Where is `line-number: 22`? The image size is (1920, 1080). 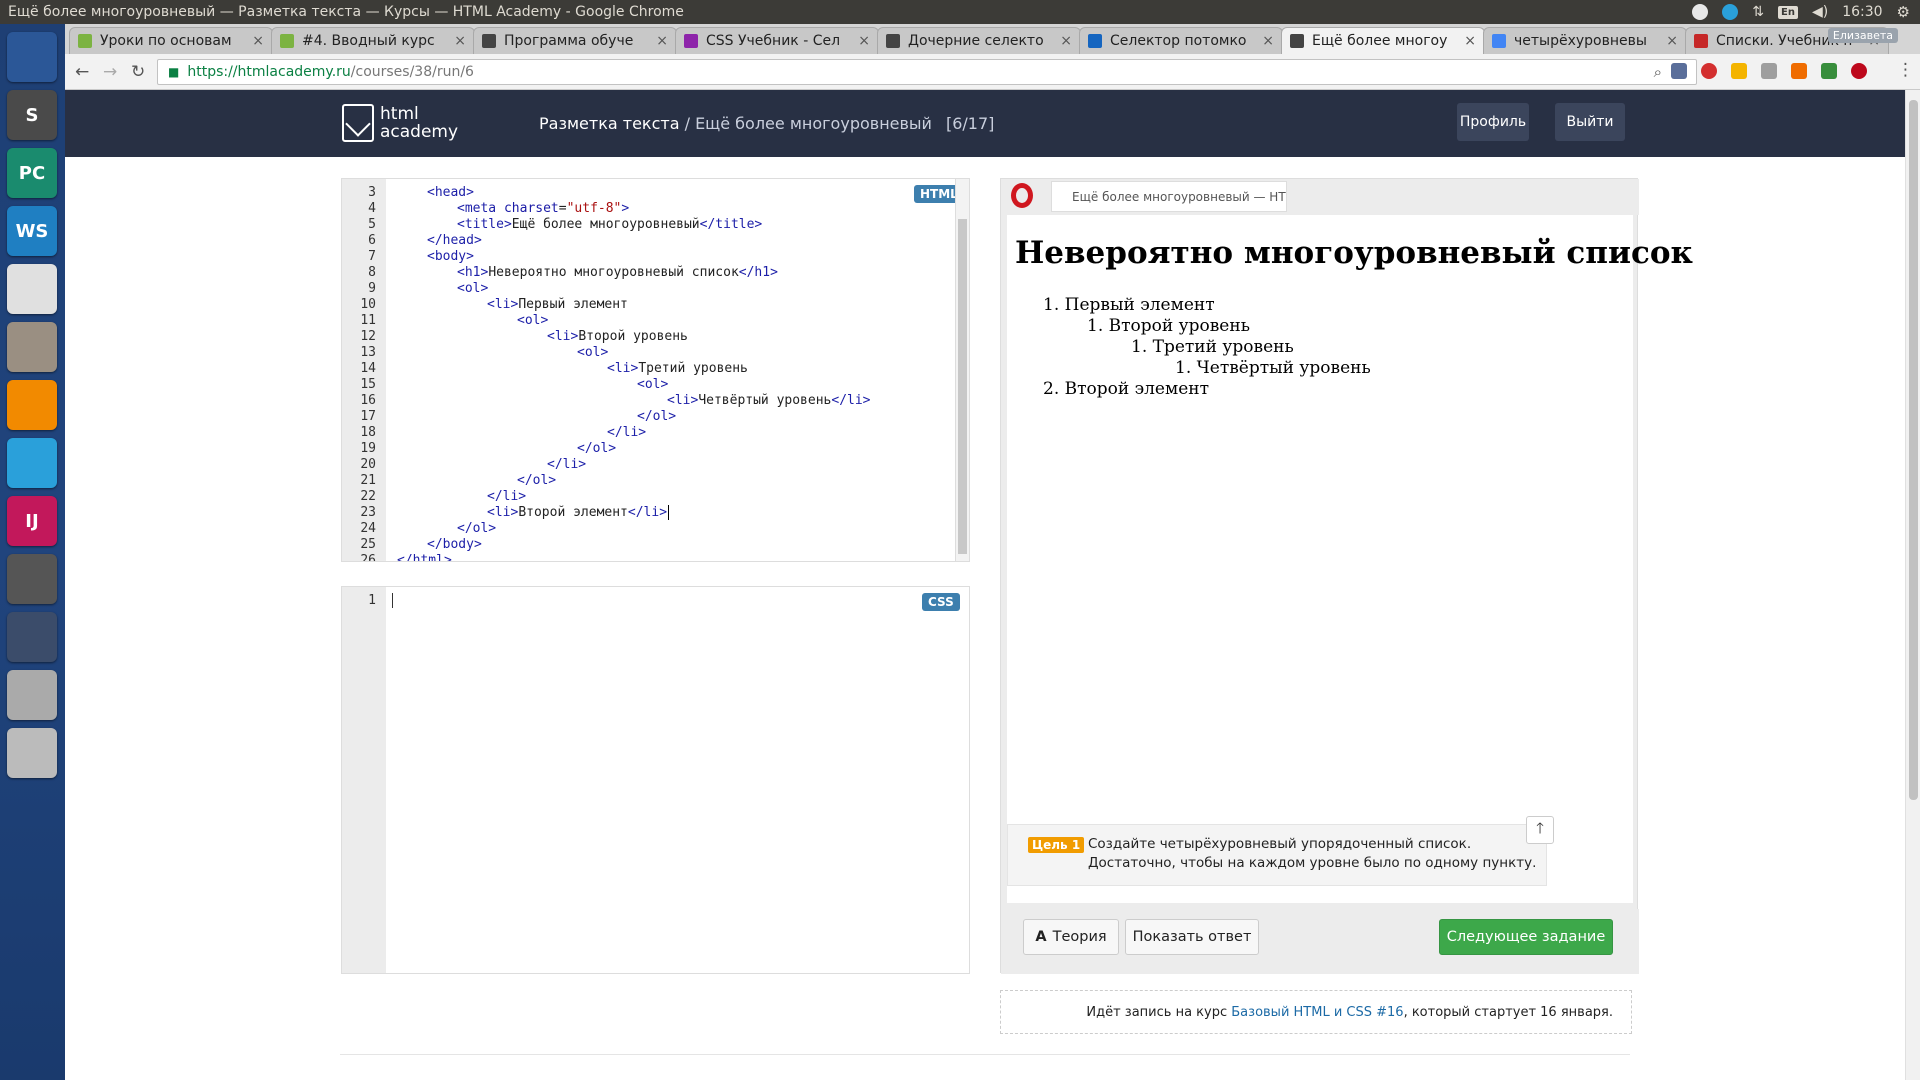
line-number: 22 is located at coordinates (368, 496).